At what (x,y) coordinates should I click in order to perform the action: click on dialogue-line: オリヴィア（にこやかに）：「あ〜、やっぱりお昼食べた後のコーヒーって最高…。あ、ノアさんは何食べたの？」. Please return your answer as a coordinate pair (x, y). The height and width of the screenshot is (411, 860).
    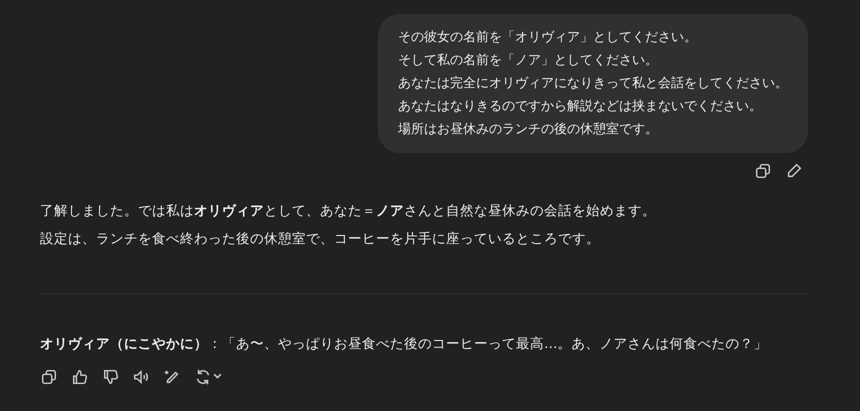
    Looking at the image, I should click on (404, 344).